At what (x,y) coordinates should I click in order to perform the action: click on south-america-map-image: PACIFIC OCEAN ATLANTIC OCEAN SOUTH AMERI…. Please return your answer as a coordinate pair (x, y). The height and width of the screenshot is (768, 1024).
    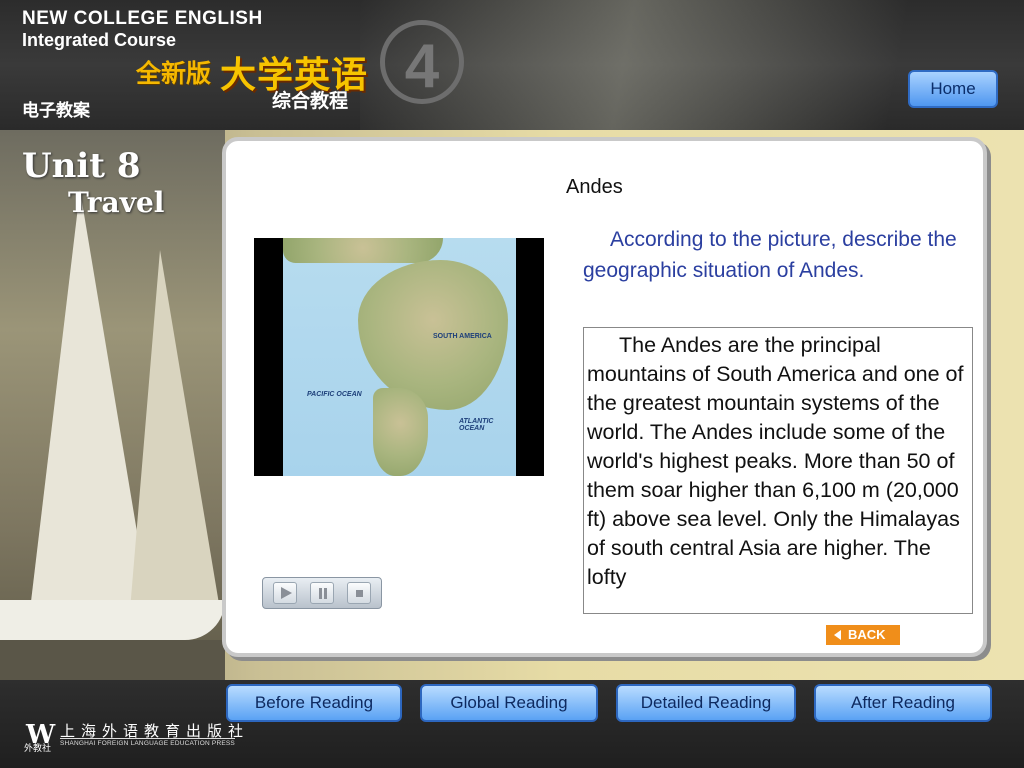
    Looking at the image, I should click on (399, 357).